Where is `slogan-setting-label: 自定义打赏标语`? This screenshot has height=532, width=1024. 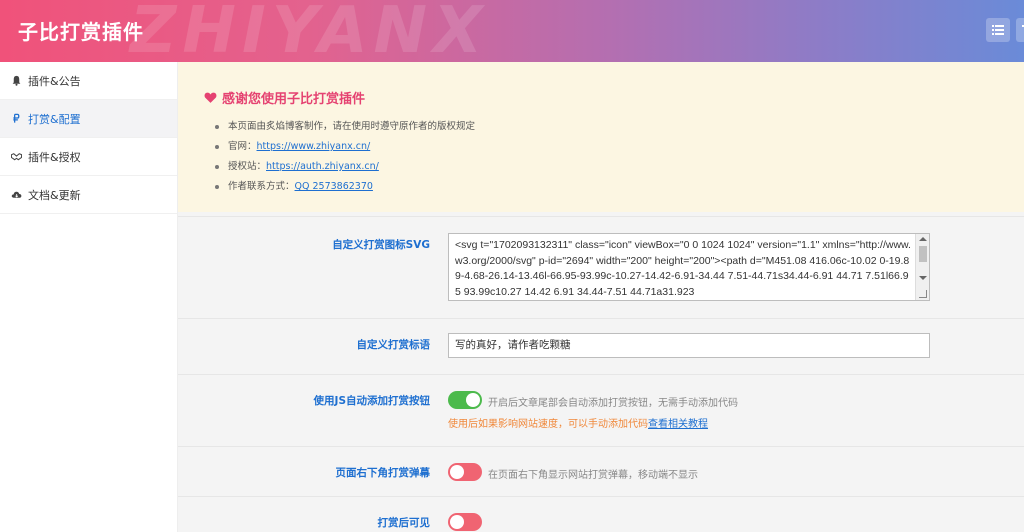 slogan-setting-label: 自定义打赏标语 is located at coordinates (393, 345).